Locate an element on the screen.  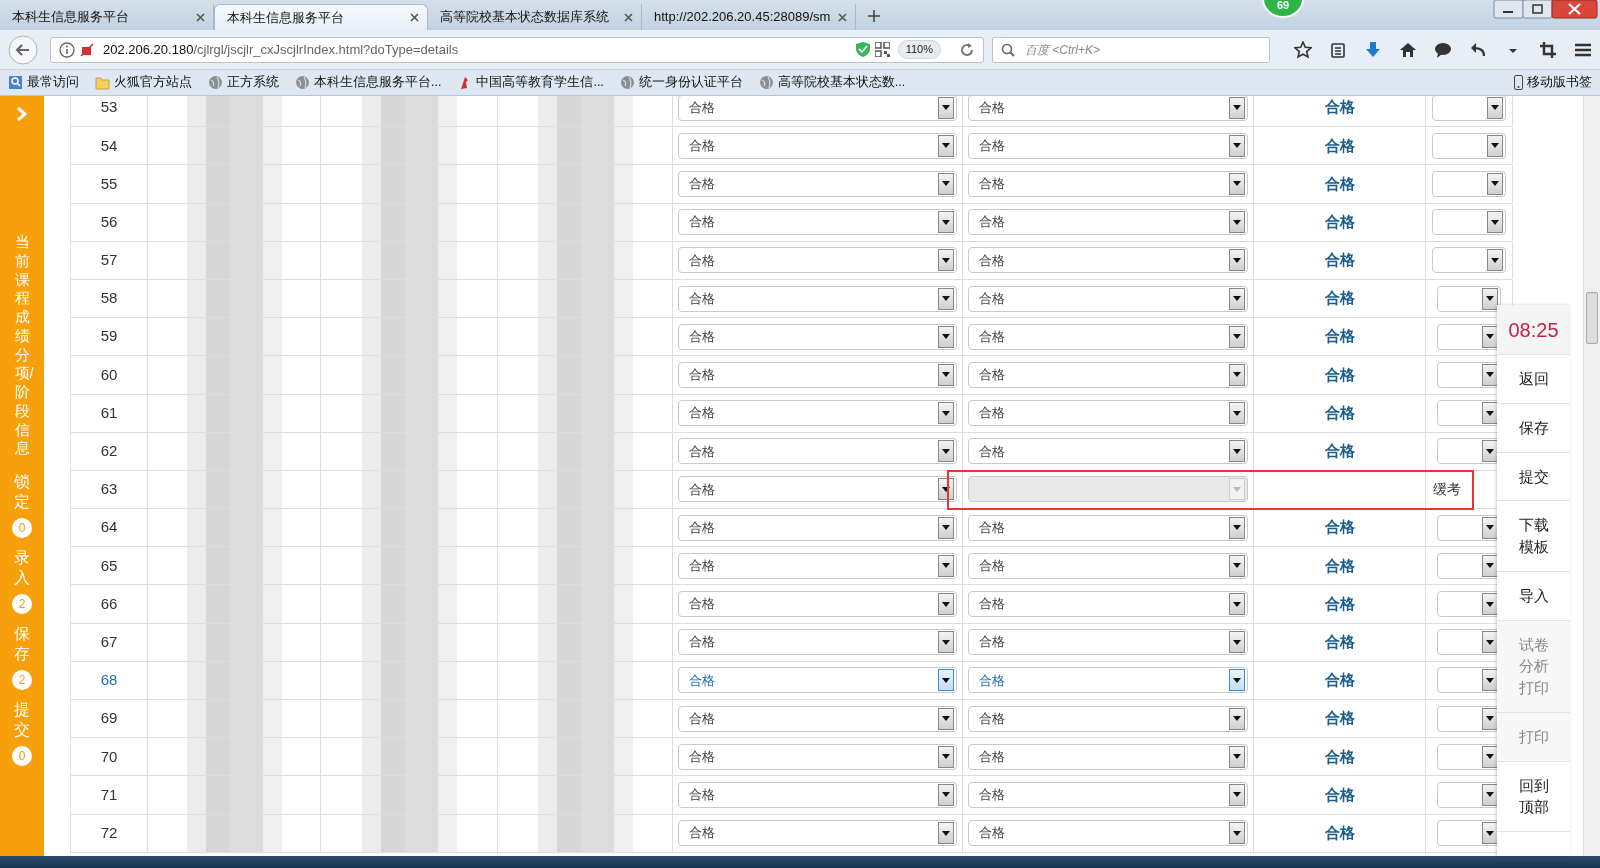
phone-icon is located at coordinates (1518, 82).